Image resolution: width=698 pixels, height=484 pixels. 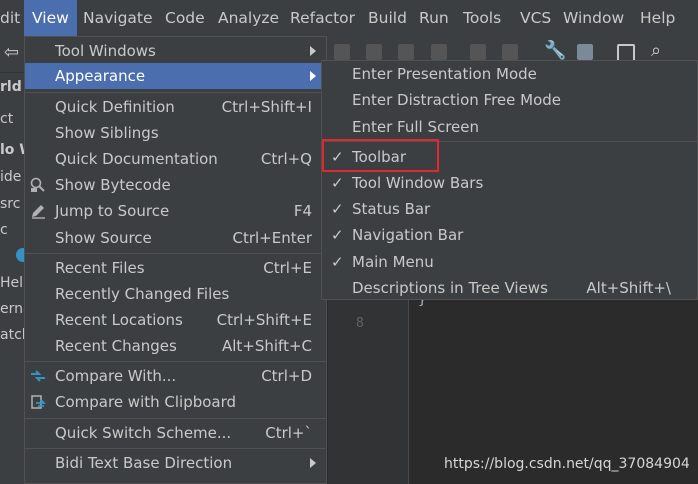 What do you see at coordinates (360, 323) in the screenshot?
I see `line-number: 8` at bounding box center [360, 323].